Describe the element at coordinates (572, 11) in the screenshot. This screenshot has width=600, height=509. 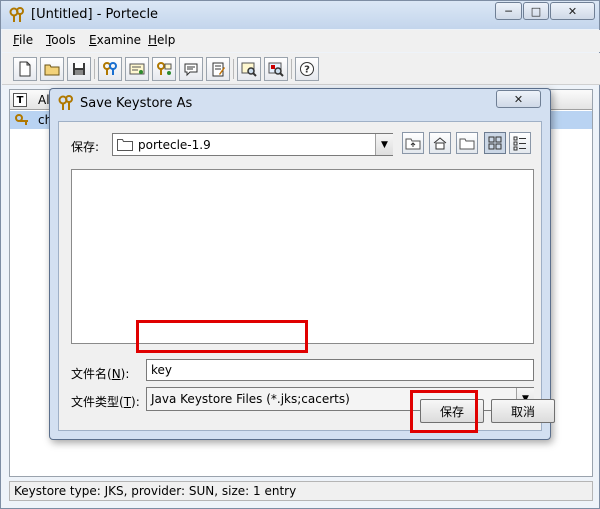
I see `close-button: ✕` at that location.